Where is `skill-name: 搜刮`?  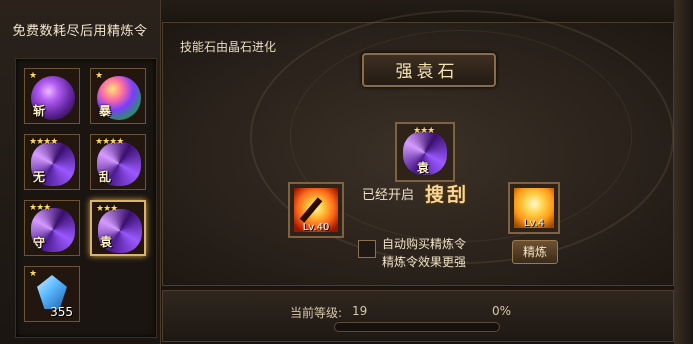
skill-name: 搜刮 is located at coordinates (447, 195).